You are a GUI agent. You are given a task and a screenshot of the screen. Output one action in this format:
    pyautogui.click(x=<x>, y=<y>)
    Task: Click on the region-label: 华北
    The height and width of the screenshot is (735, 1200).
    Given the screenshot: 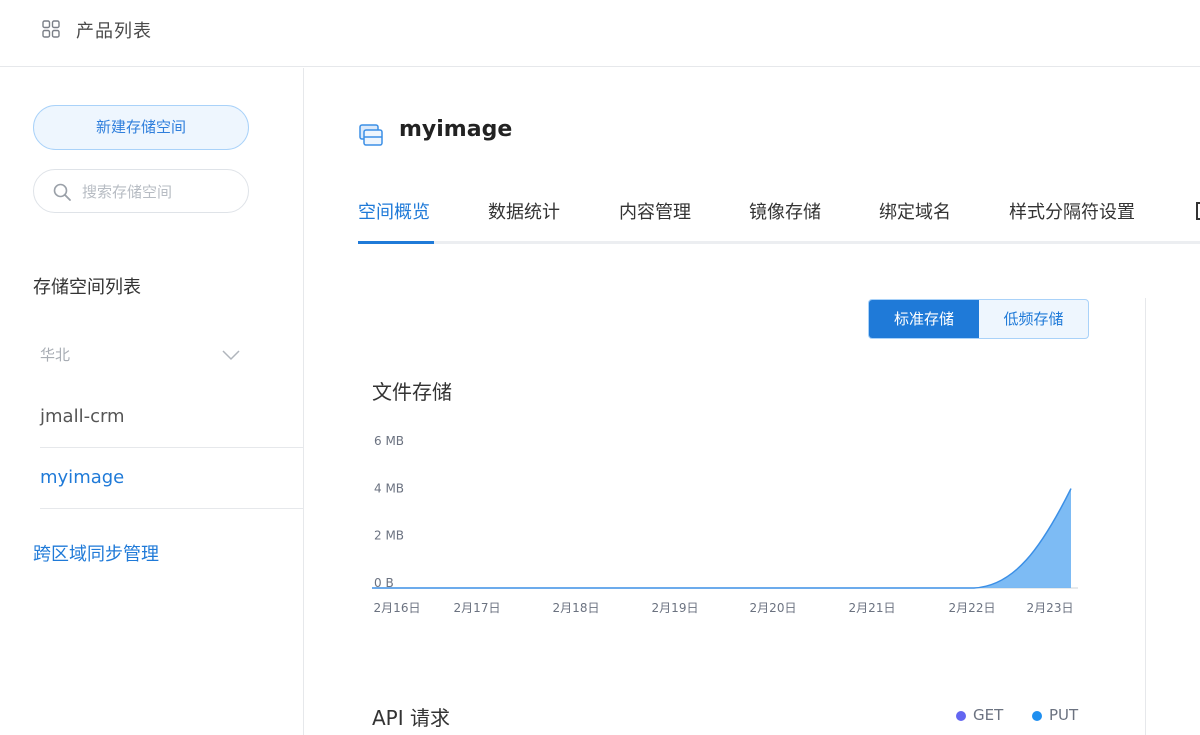 What is the action you would take?
    pyautogui.click(x=55, y=355)
    